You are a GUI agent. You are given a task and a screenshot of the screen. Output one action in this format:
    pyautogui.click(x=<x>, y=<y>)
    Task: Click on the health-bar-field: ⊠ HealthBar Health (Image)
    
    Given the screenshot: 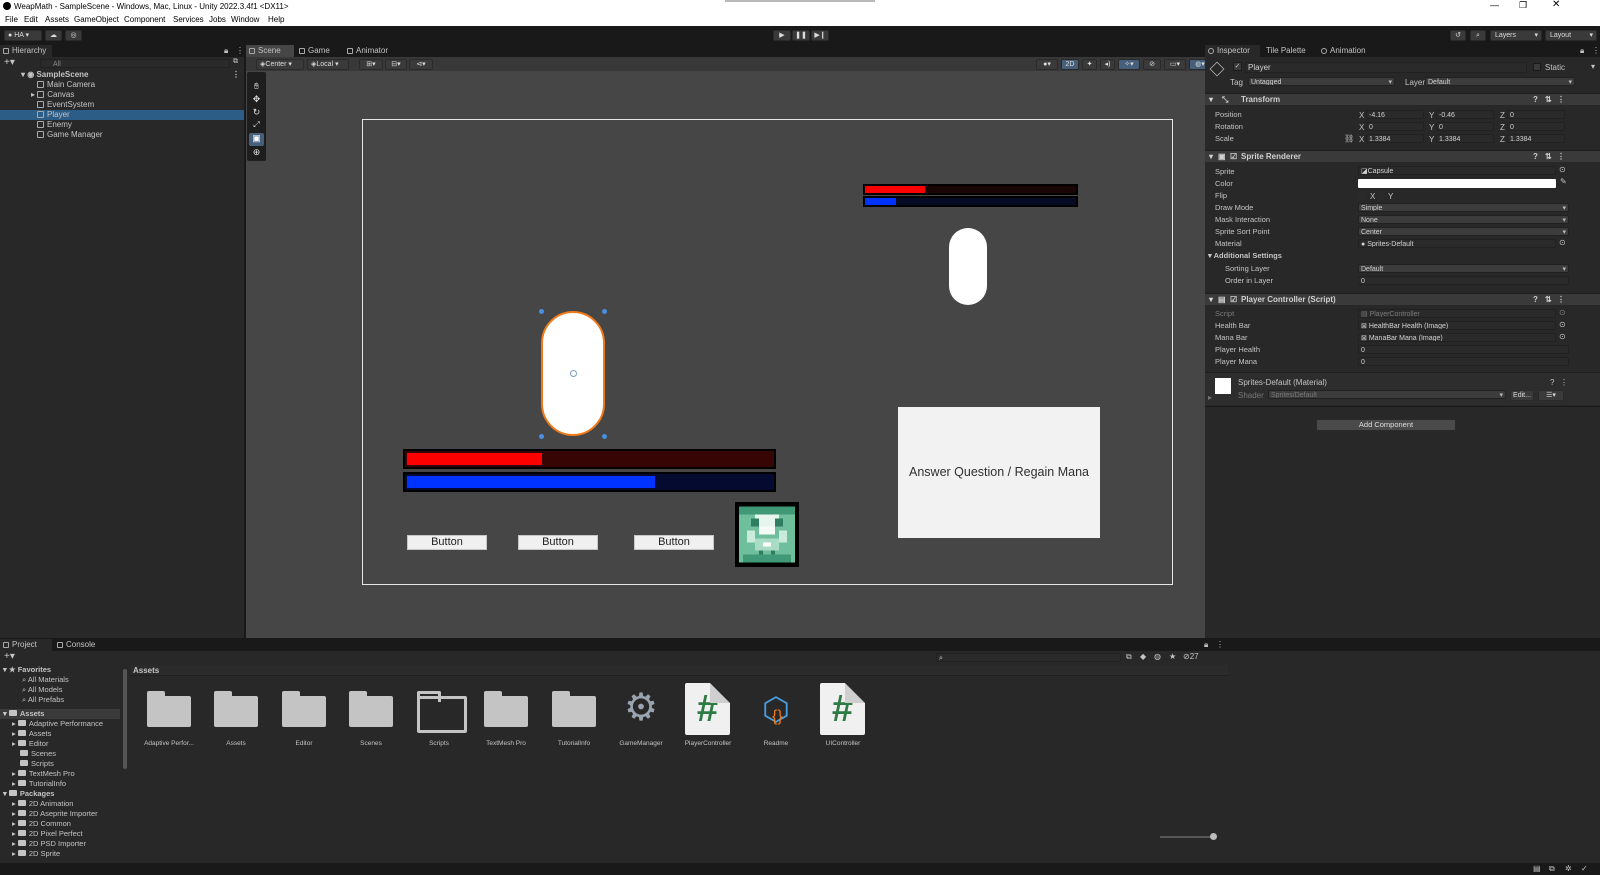 What is the action you would take?
    pyautogui.click(x=1457, y=325)
    